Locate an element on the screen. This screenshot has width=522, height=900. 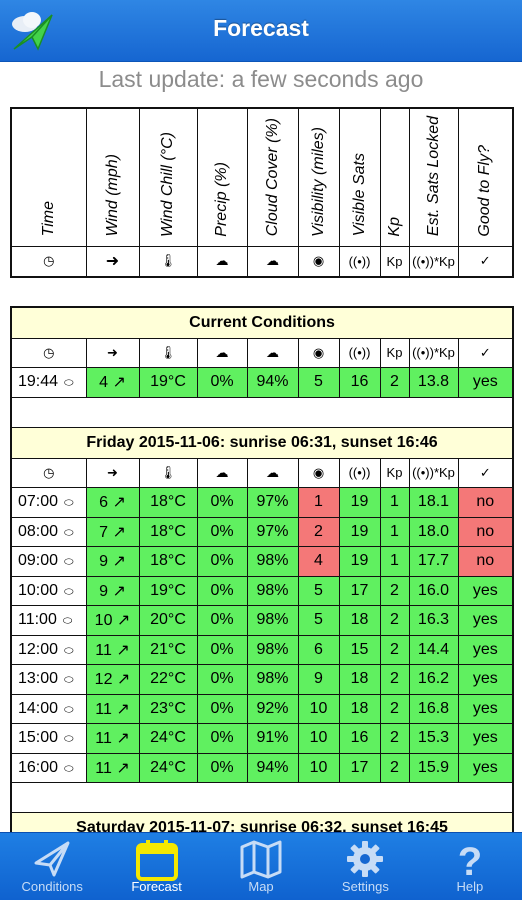
cloud-cover-cell: 91% is located at coordinates (272, 738).